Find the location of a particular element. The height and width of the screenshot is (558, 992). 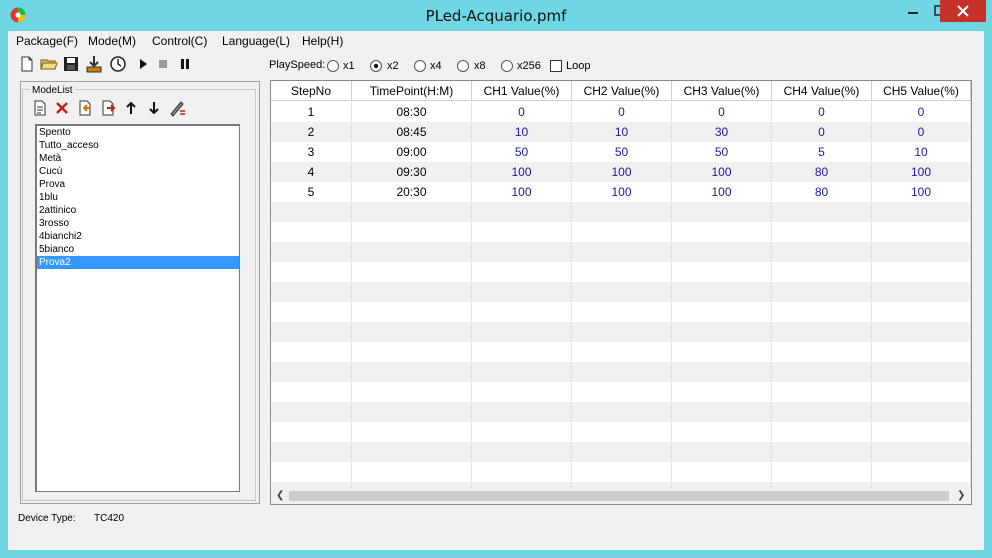

play-icon is located at coordinates (143, 64).